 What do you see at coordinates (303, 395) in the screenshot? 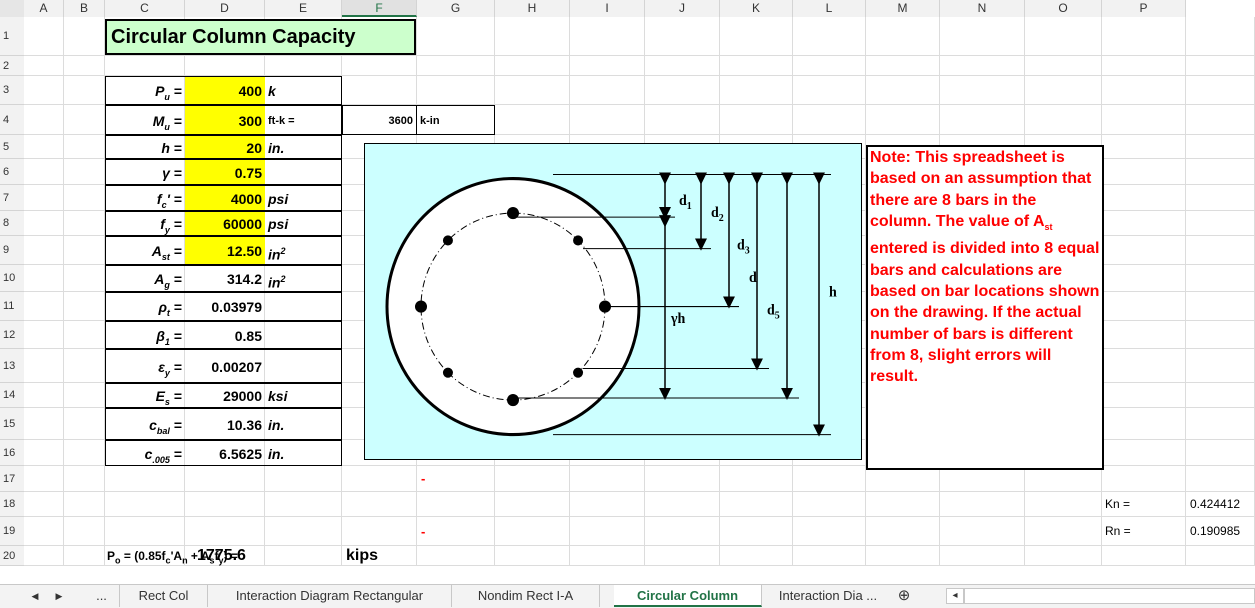
I see `param-unit-11: ksi` at bounding box center [303, 395].